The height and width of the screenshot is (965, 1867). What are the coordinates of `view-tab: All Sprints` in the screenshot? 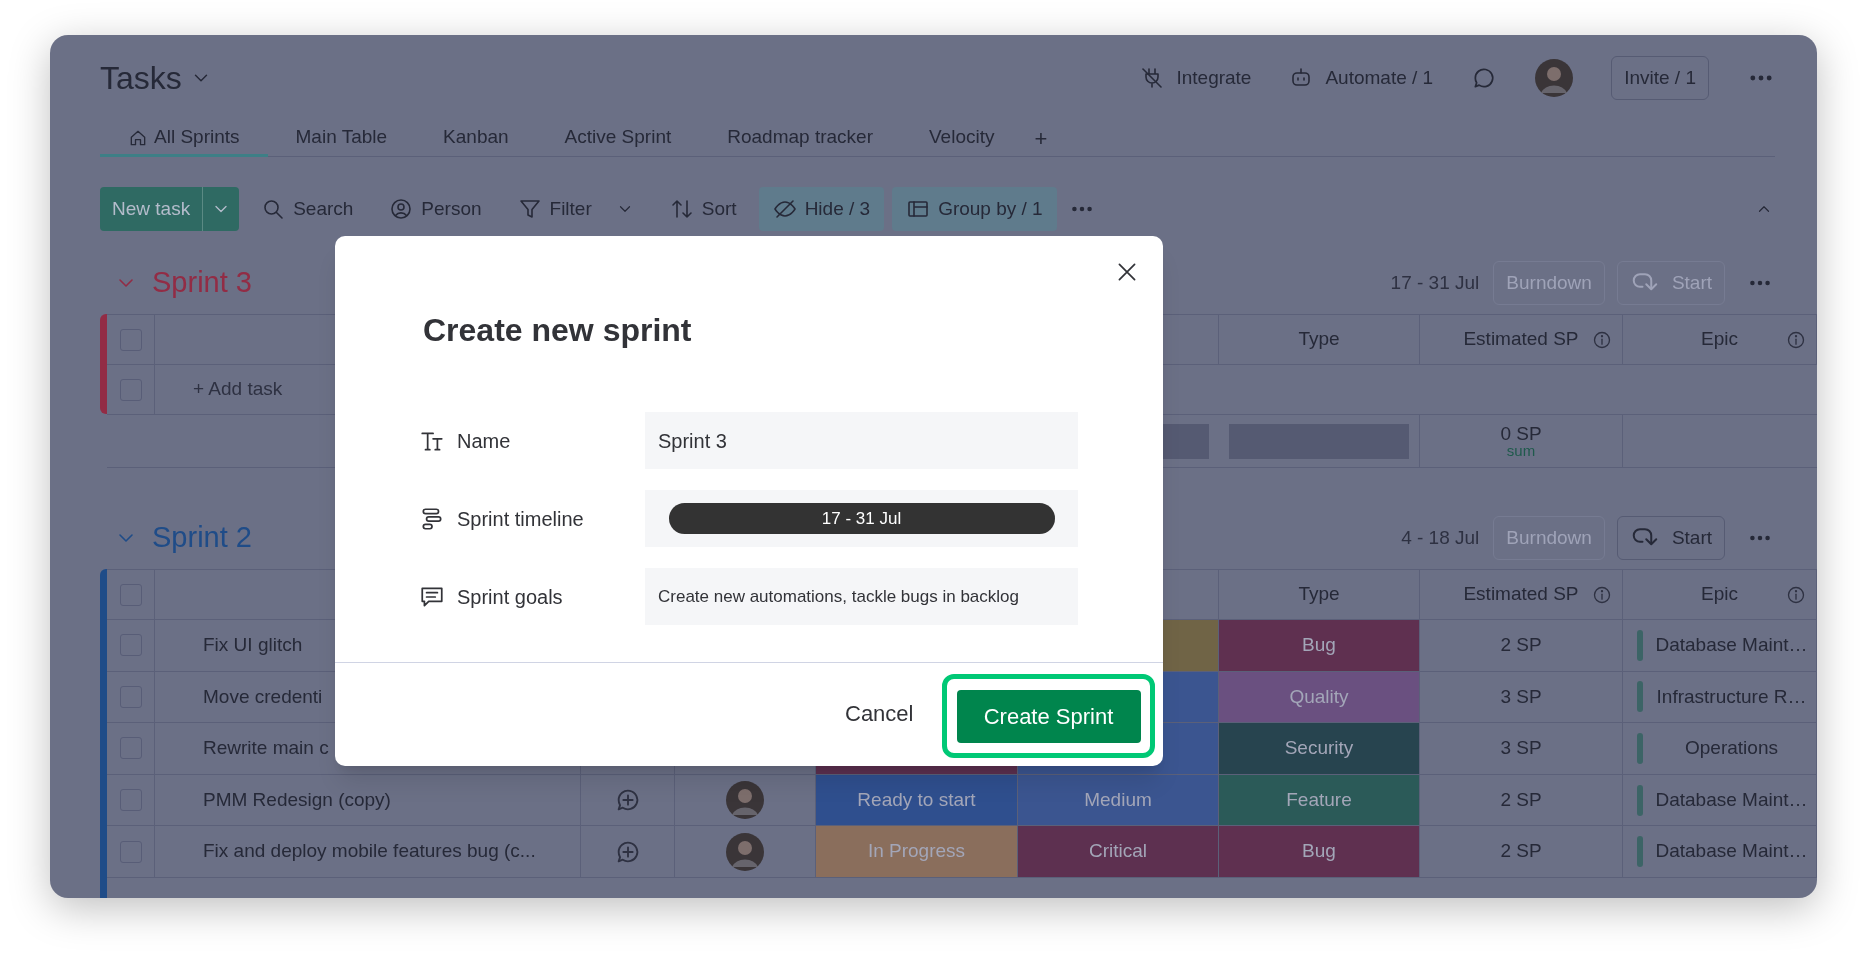 It's located at (184, 139).